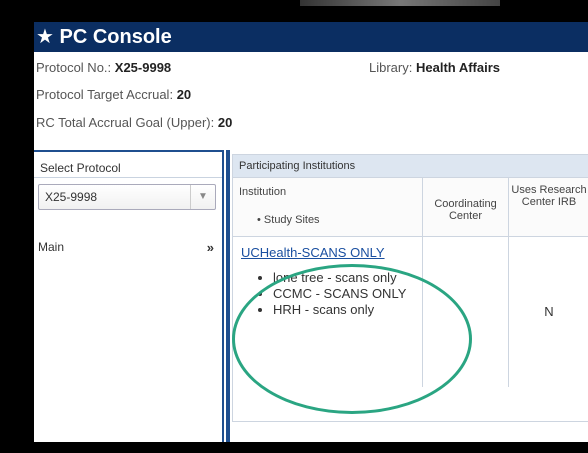  I want to click on study-site-item: lone tree - scans only, so click(348, 278).